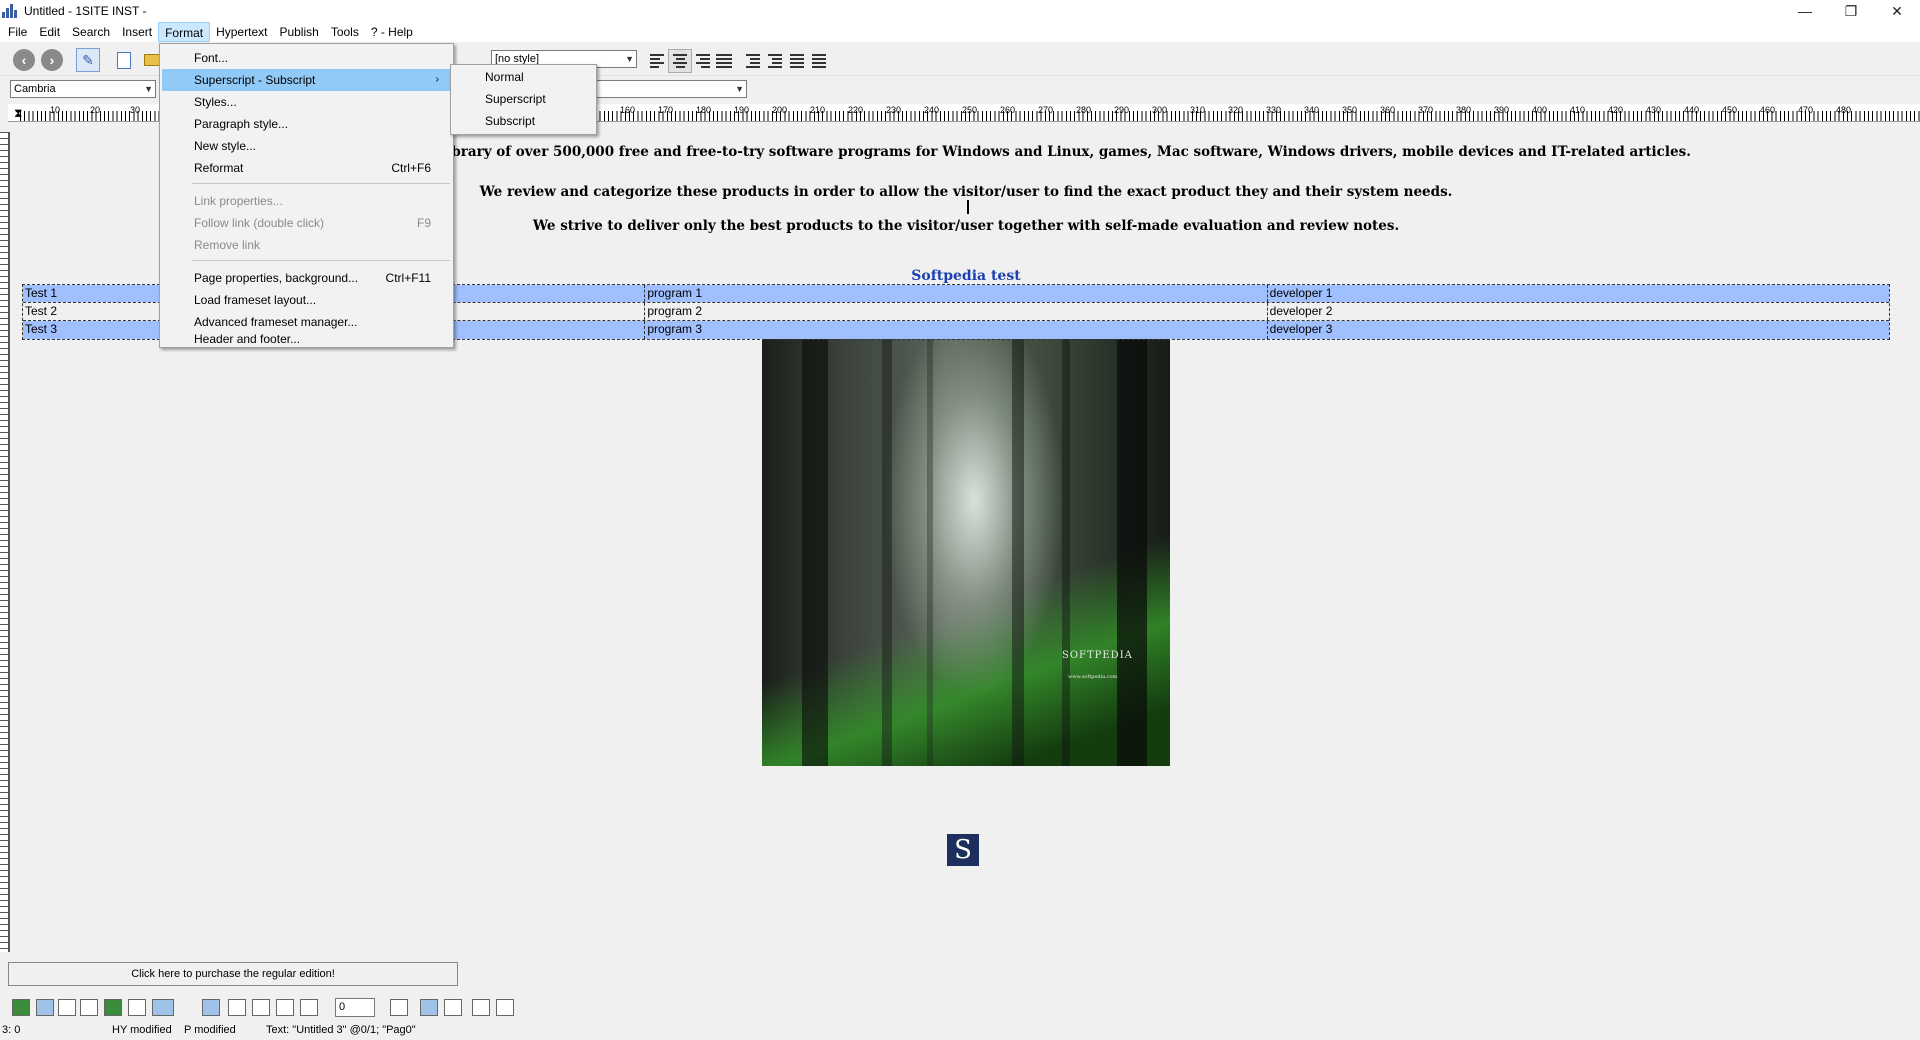 The height and width of the screenshot is (1040, 1920). What do you see at coordinates (960, 1008) in the screenshot?
I see `bottom-toolbar: 0` at bounding box center [960, 1008].